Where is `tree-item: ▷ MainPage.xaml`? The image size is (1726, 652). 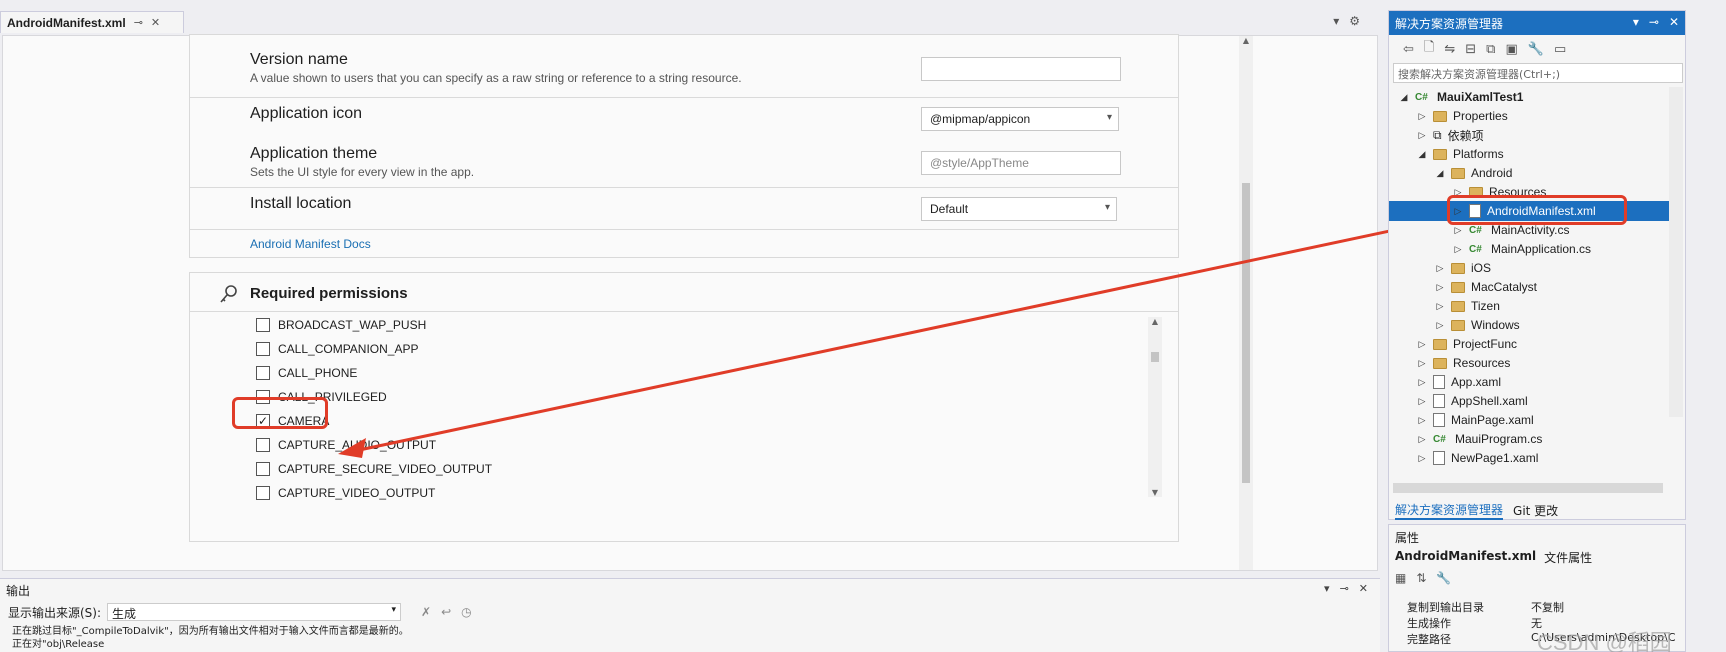 tree-item: ▷ MainPage.xaml is located at coordinates (1529, 420).